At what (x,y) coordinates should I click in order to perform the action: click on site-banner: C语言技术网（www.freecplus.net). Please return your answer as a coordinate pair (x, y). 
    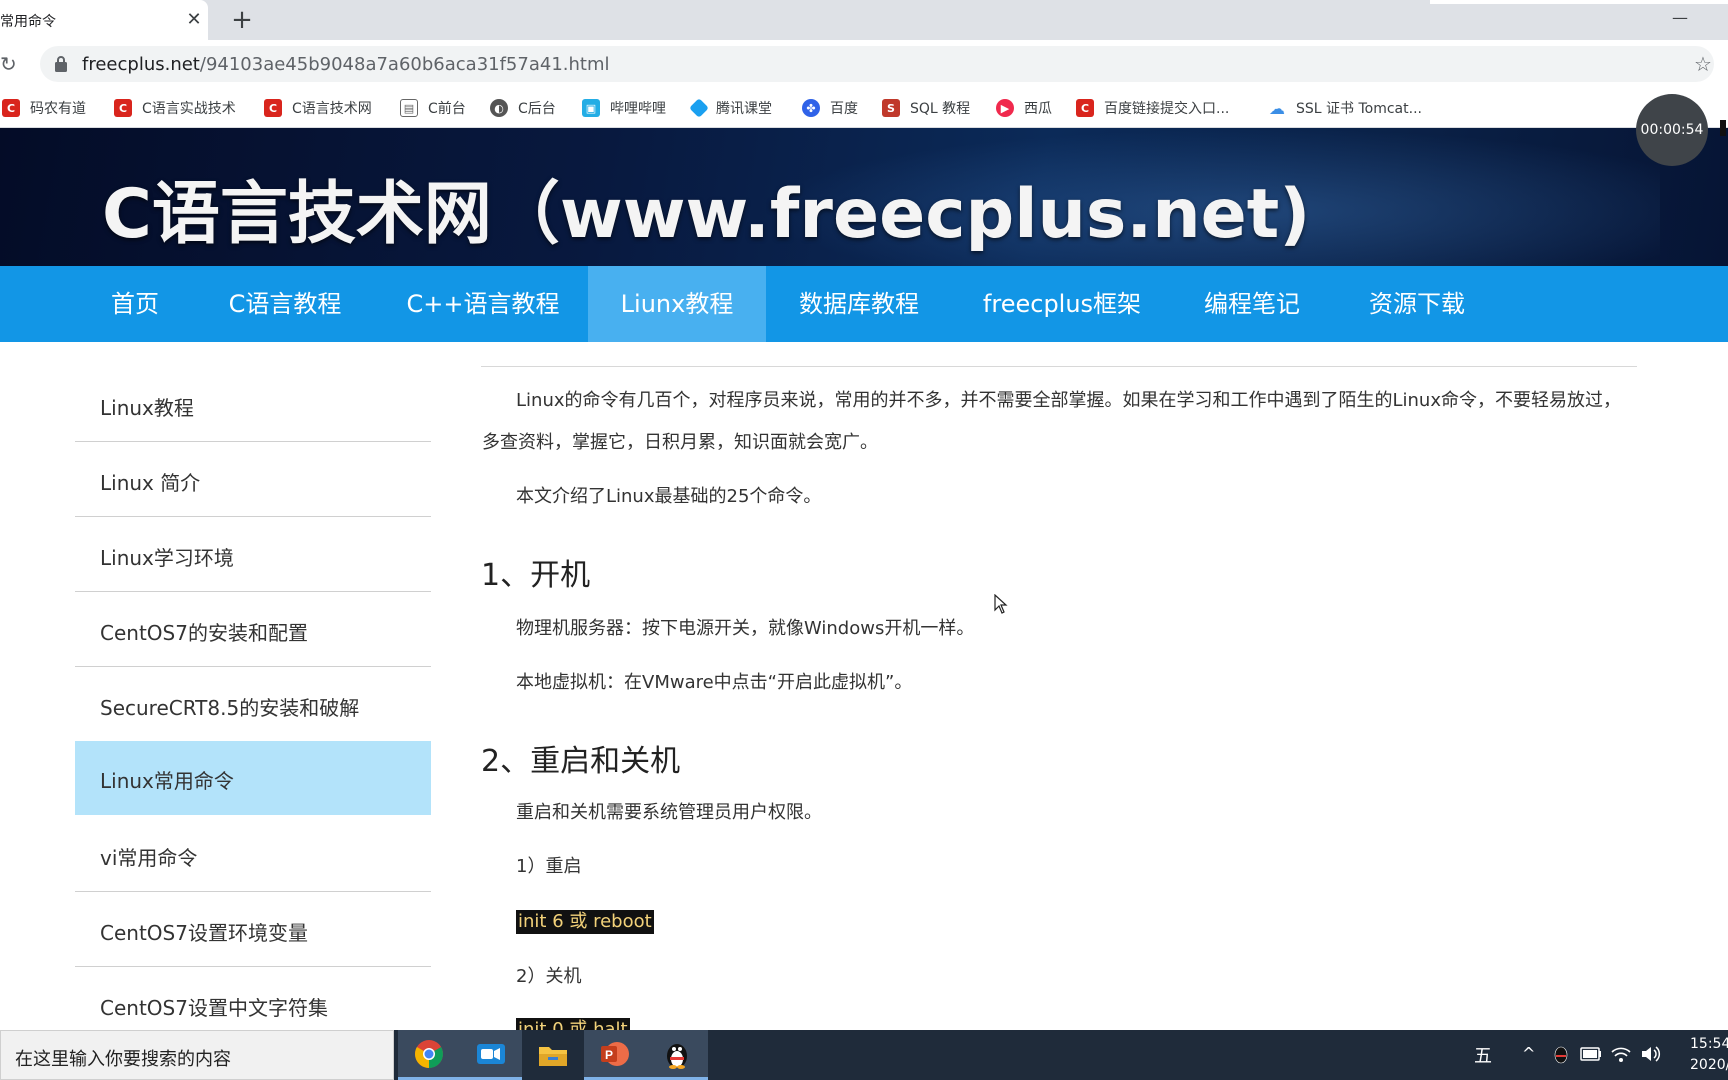
    Looking at the image, I should click on (864, 197).